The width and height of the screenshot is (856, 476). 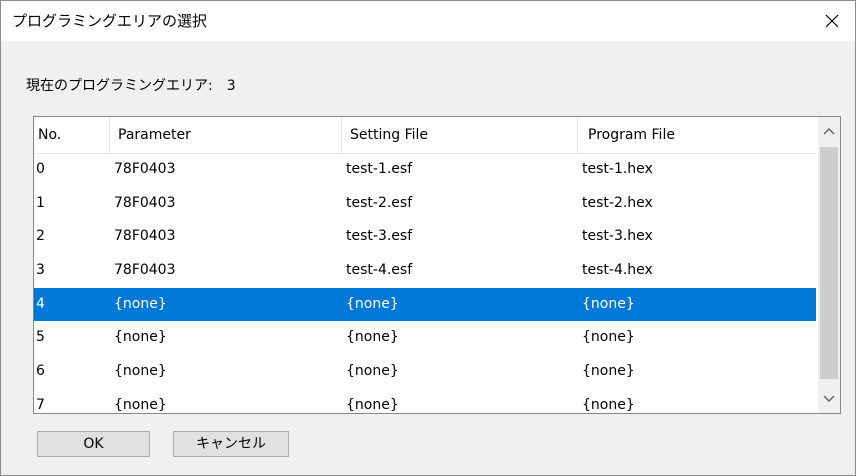 I want to click on current-area-label: 現在のプログラミングエリア:, so click(x=119, y=86).